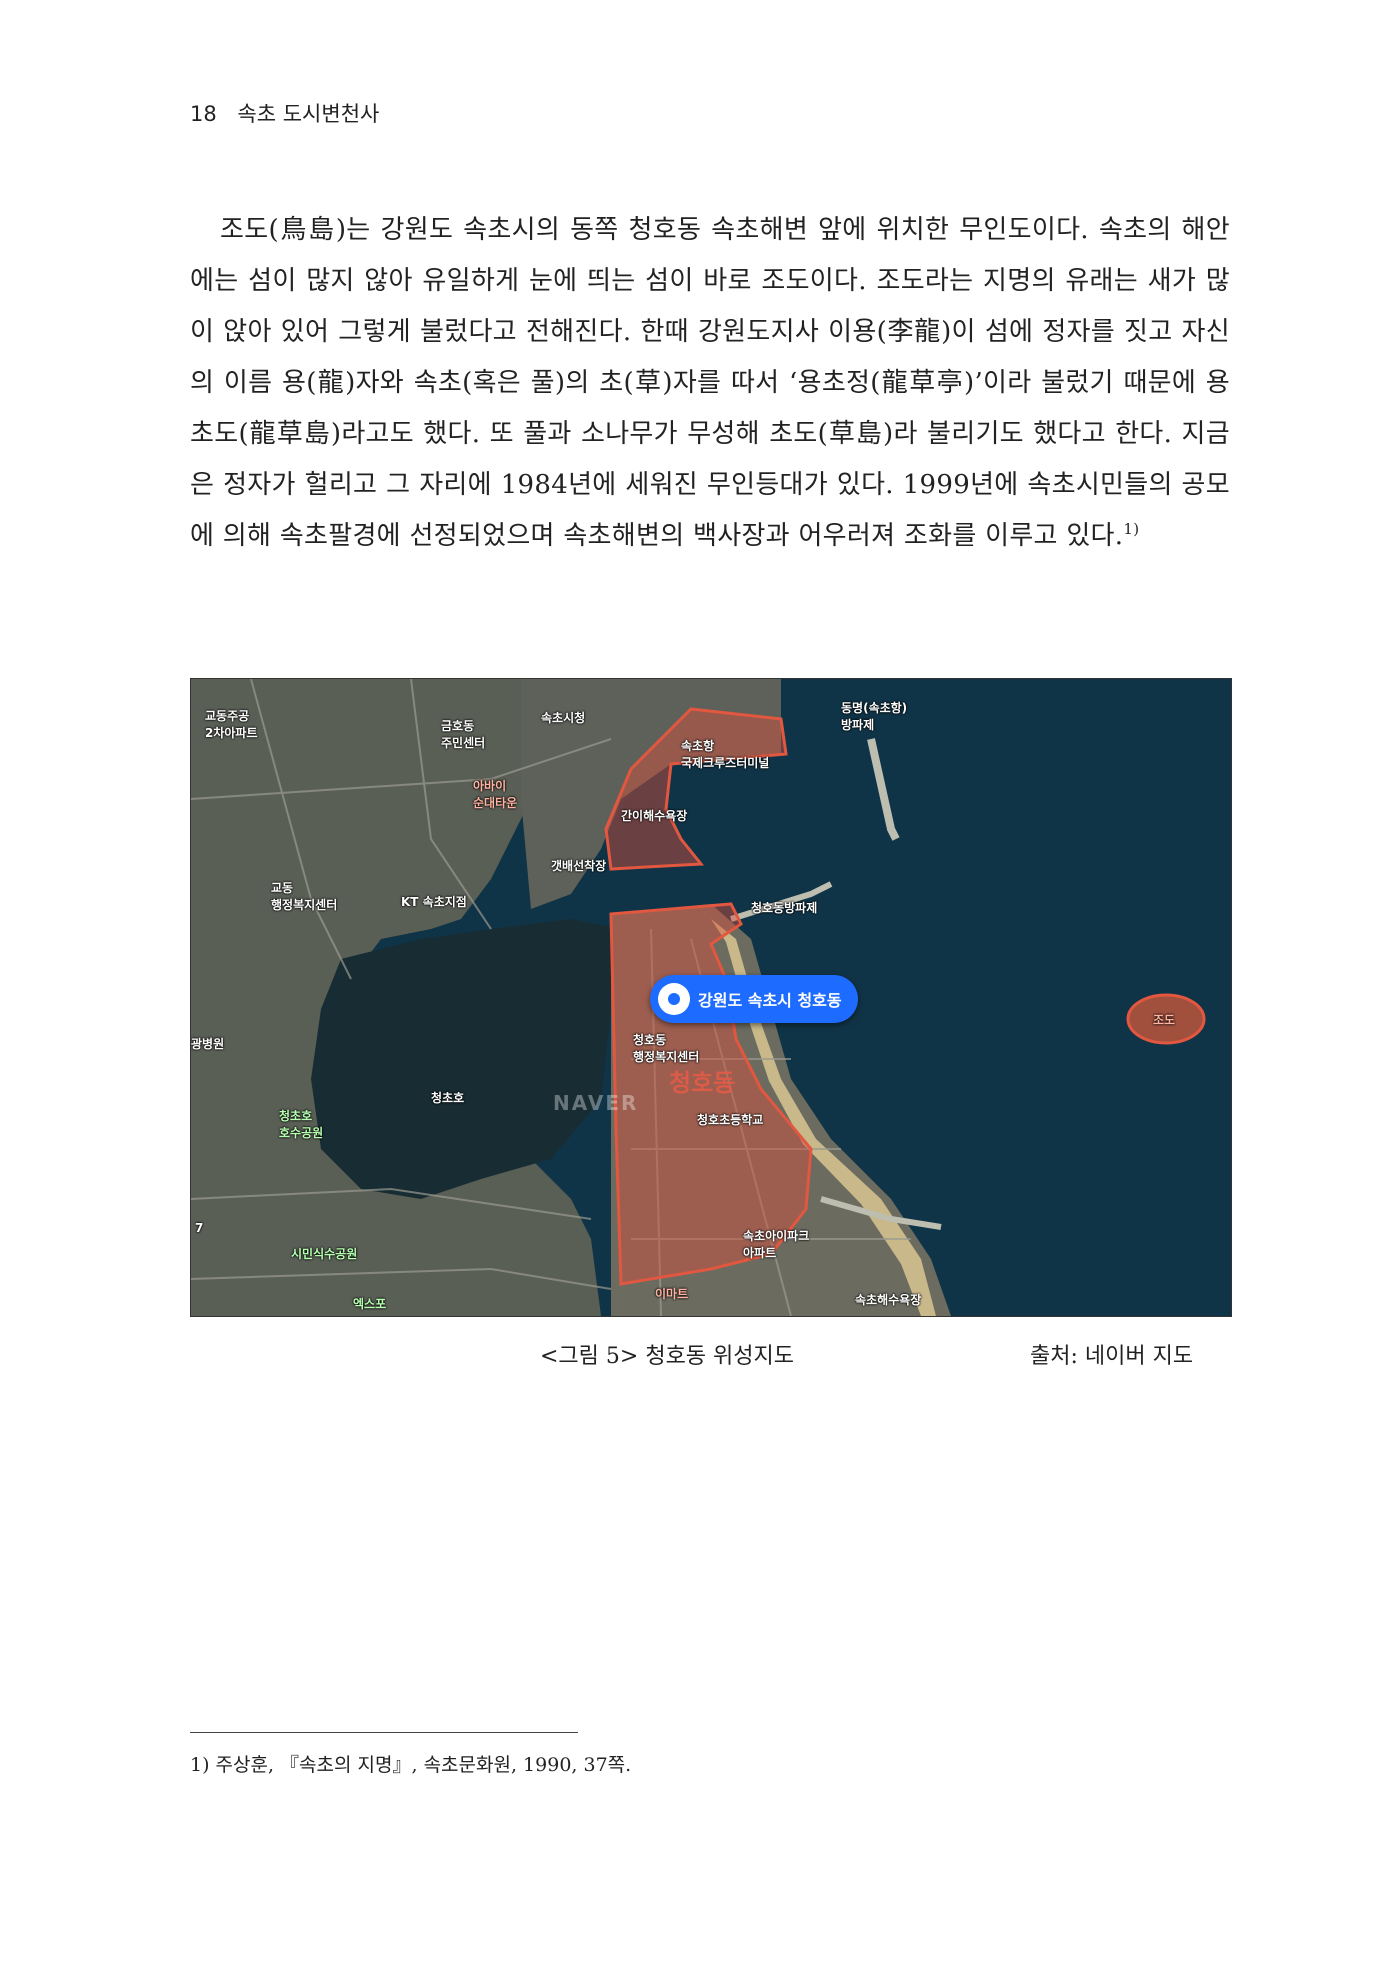  I want to click on location-pin-badge: 강원도 속초시 청호동, so click(754, 999).